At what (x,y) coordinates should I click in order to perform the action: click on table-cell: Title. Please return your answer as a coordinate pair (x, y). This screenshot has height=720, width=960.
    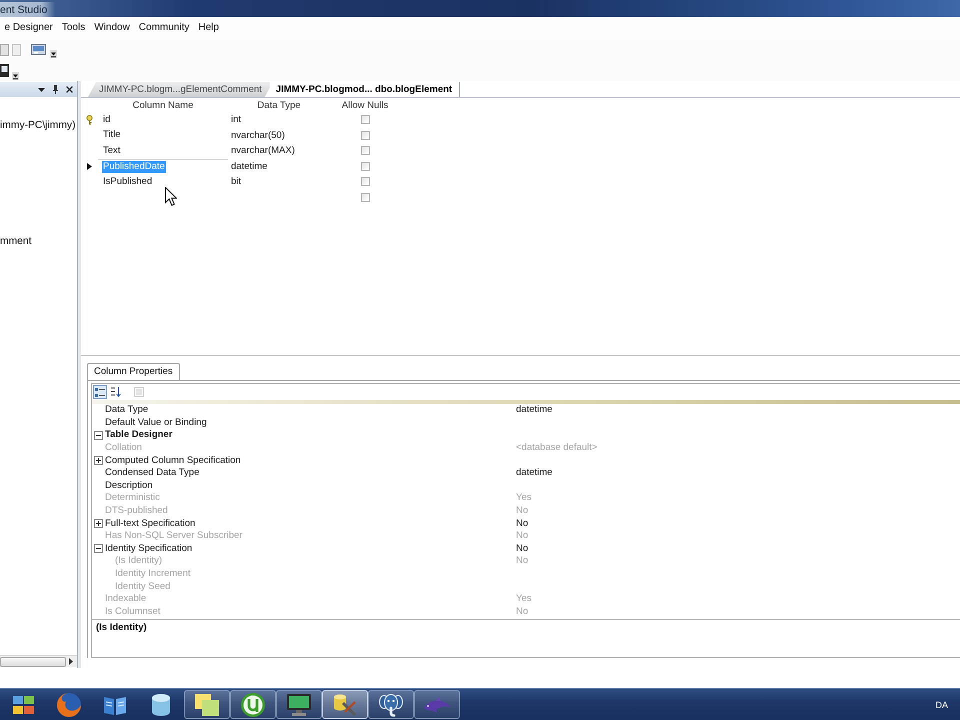
    Looking at the image, I should click on (112, 135).